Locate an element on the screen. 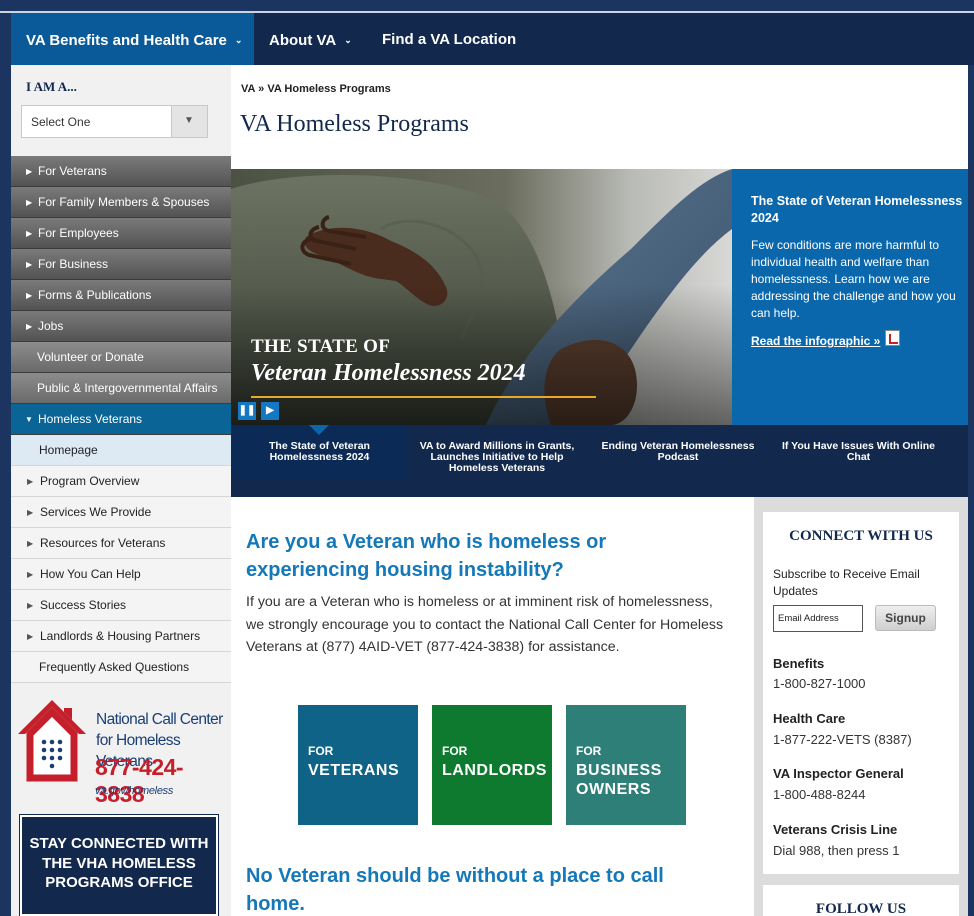 This screenshot has width=974, height=916. tile-for-landlords: FOR LANDLORDS is located at coordinates (492, 765).